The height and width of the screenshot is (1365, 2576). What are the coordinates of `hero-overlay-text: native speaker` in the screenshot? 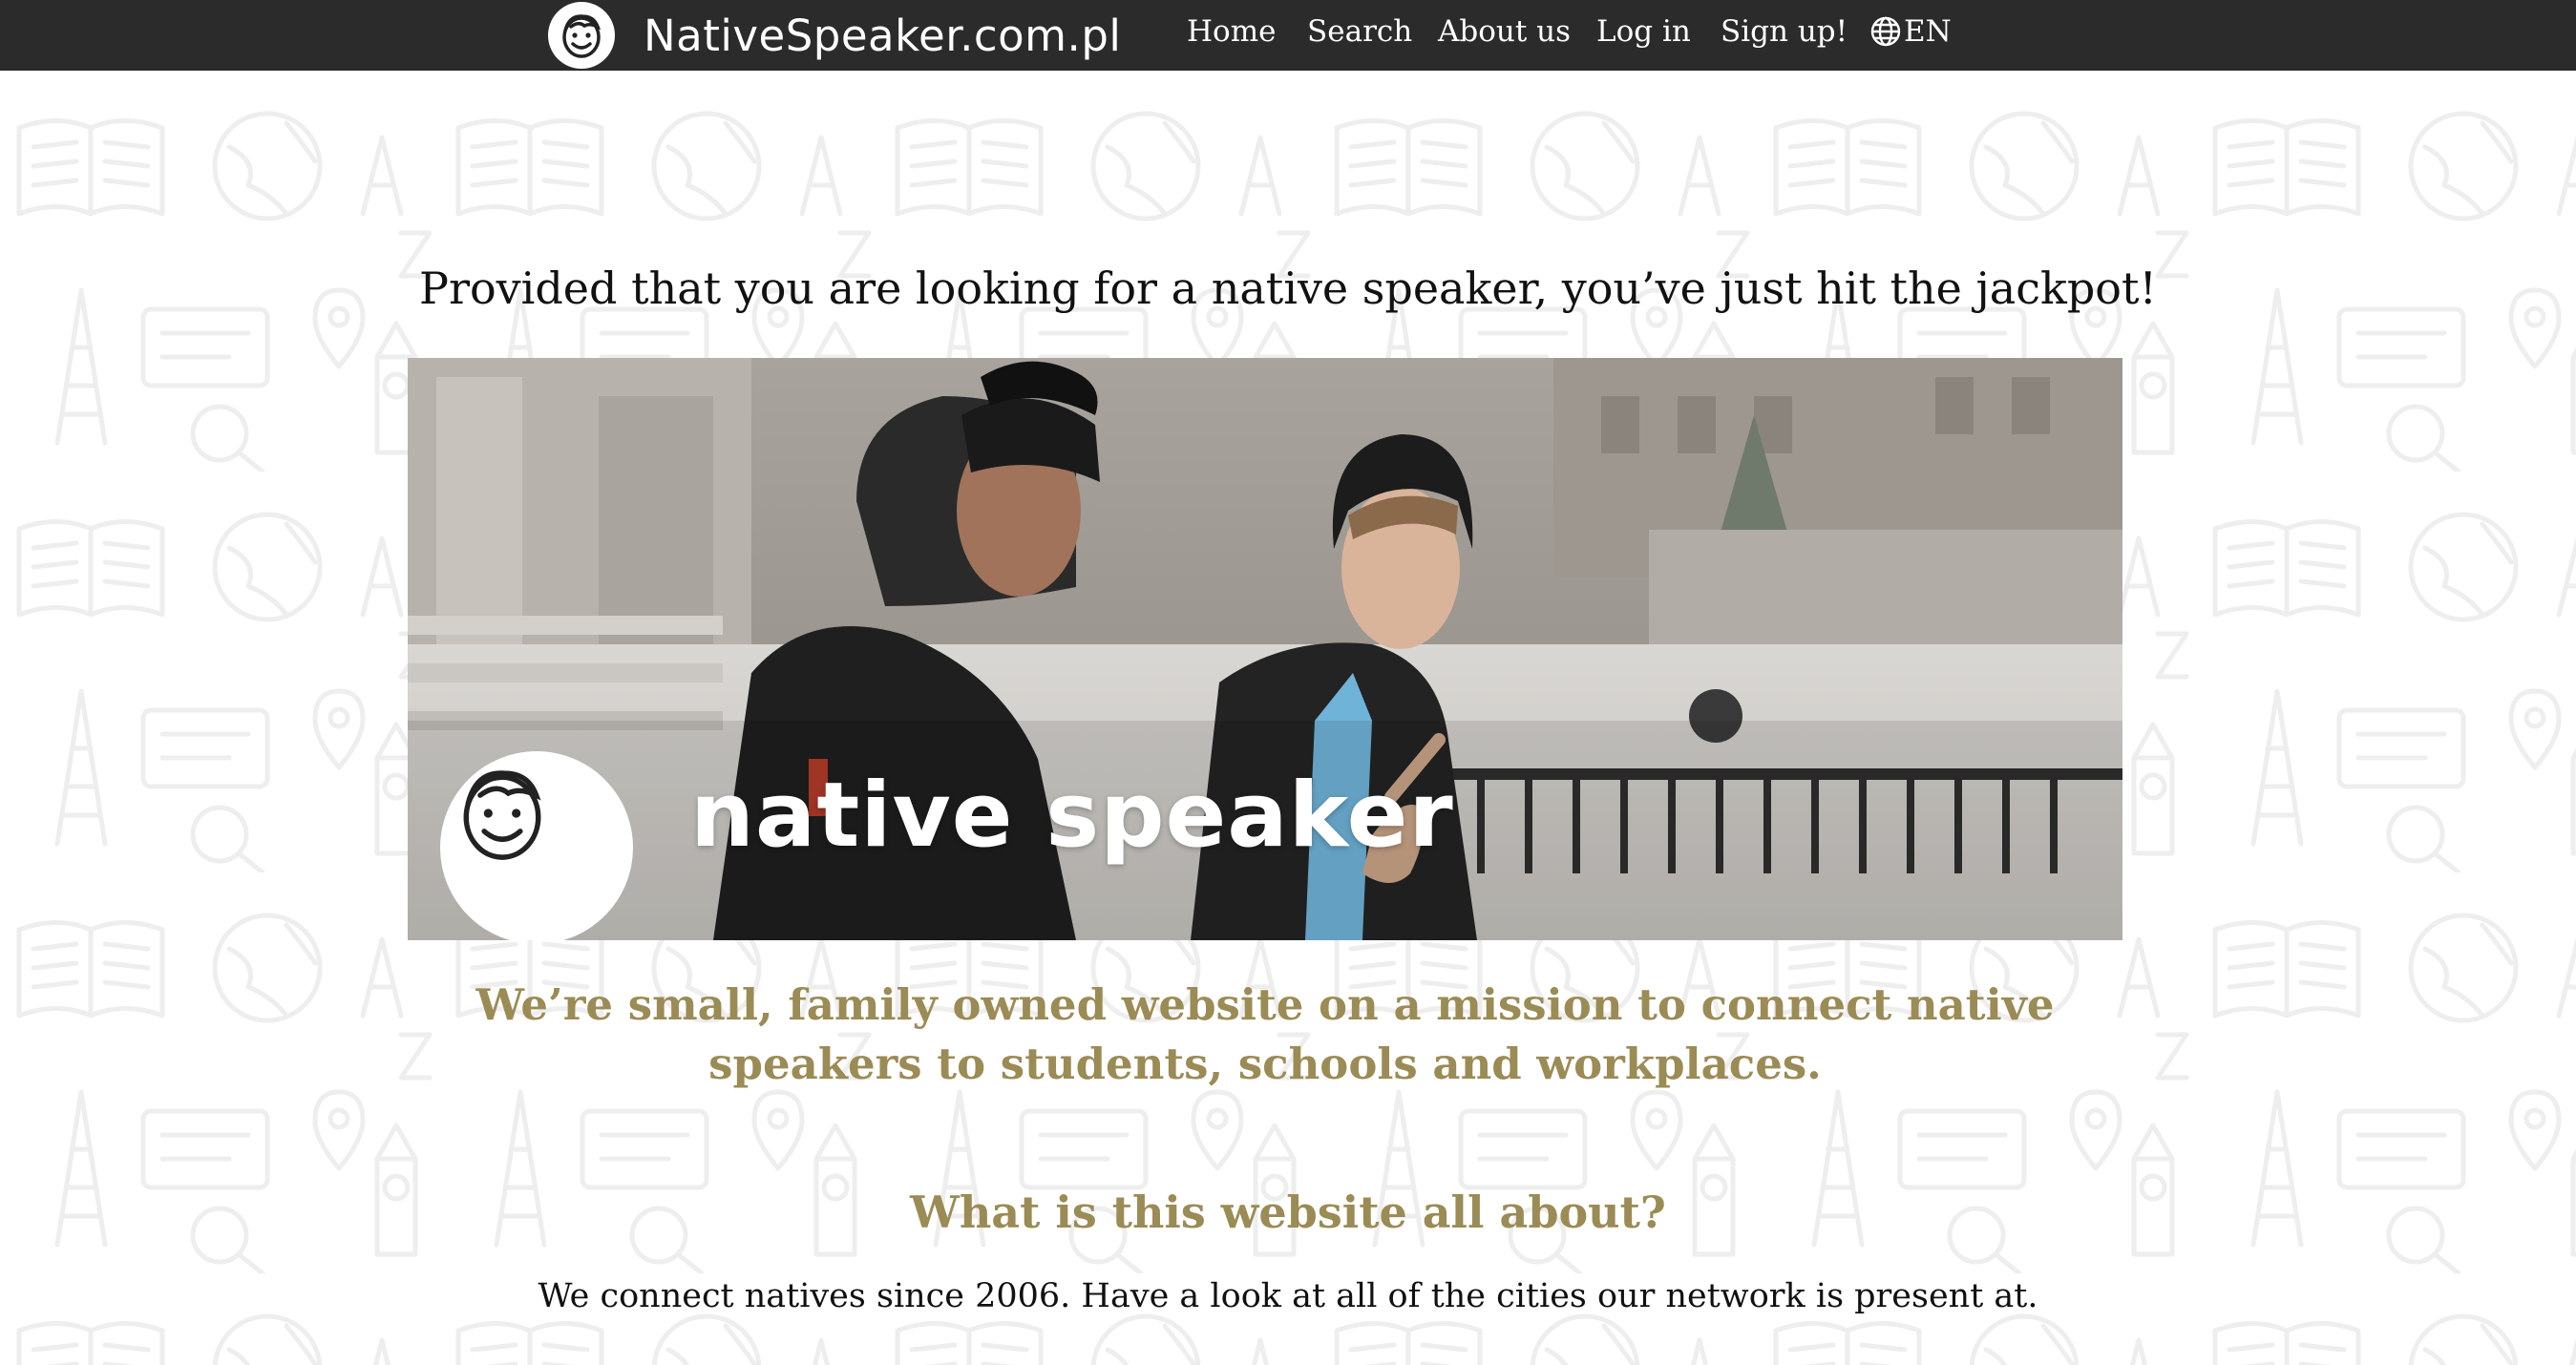 It's located at (1072, 816).